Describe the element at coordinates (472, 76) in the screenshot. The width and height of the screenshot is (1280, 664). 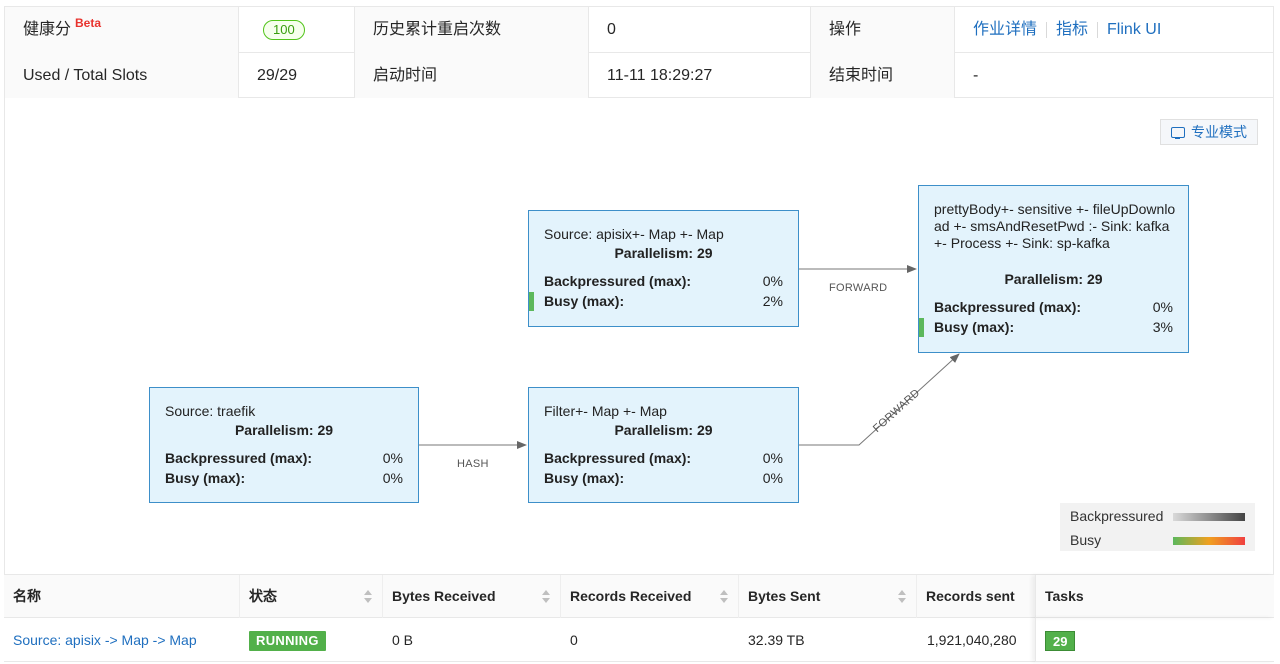
I see `start-time-label: 启动时间` at that location.